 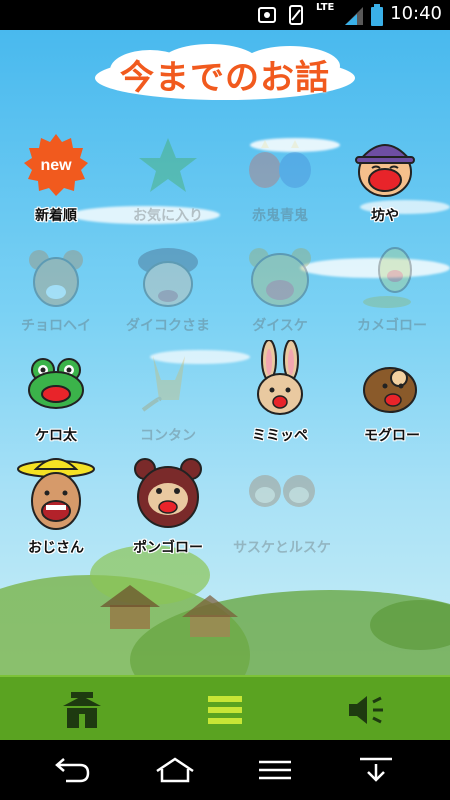 What do you see at coordinates (56, 326) in the screenshot?
I see `story-label: チョロヘイ` at bounding box center [56, 326].